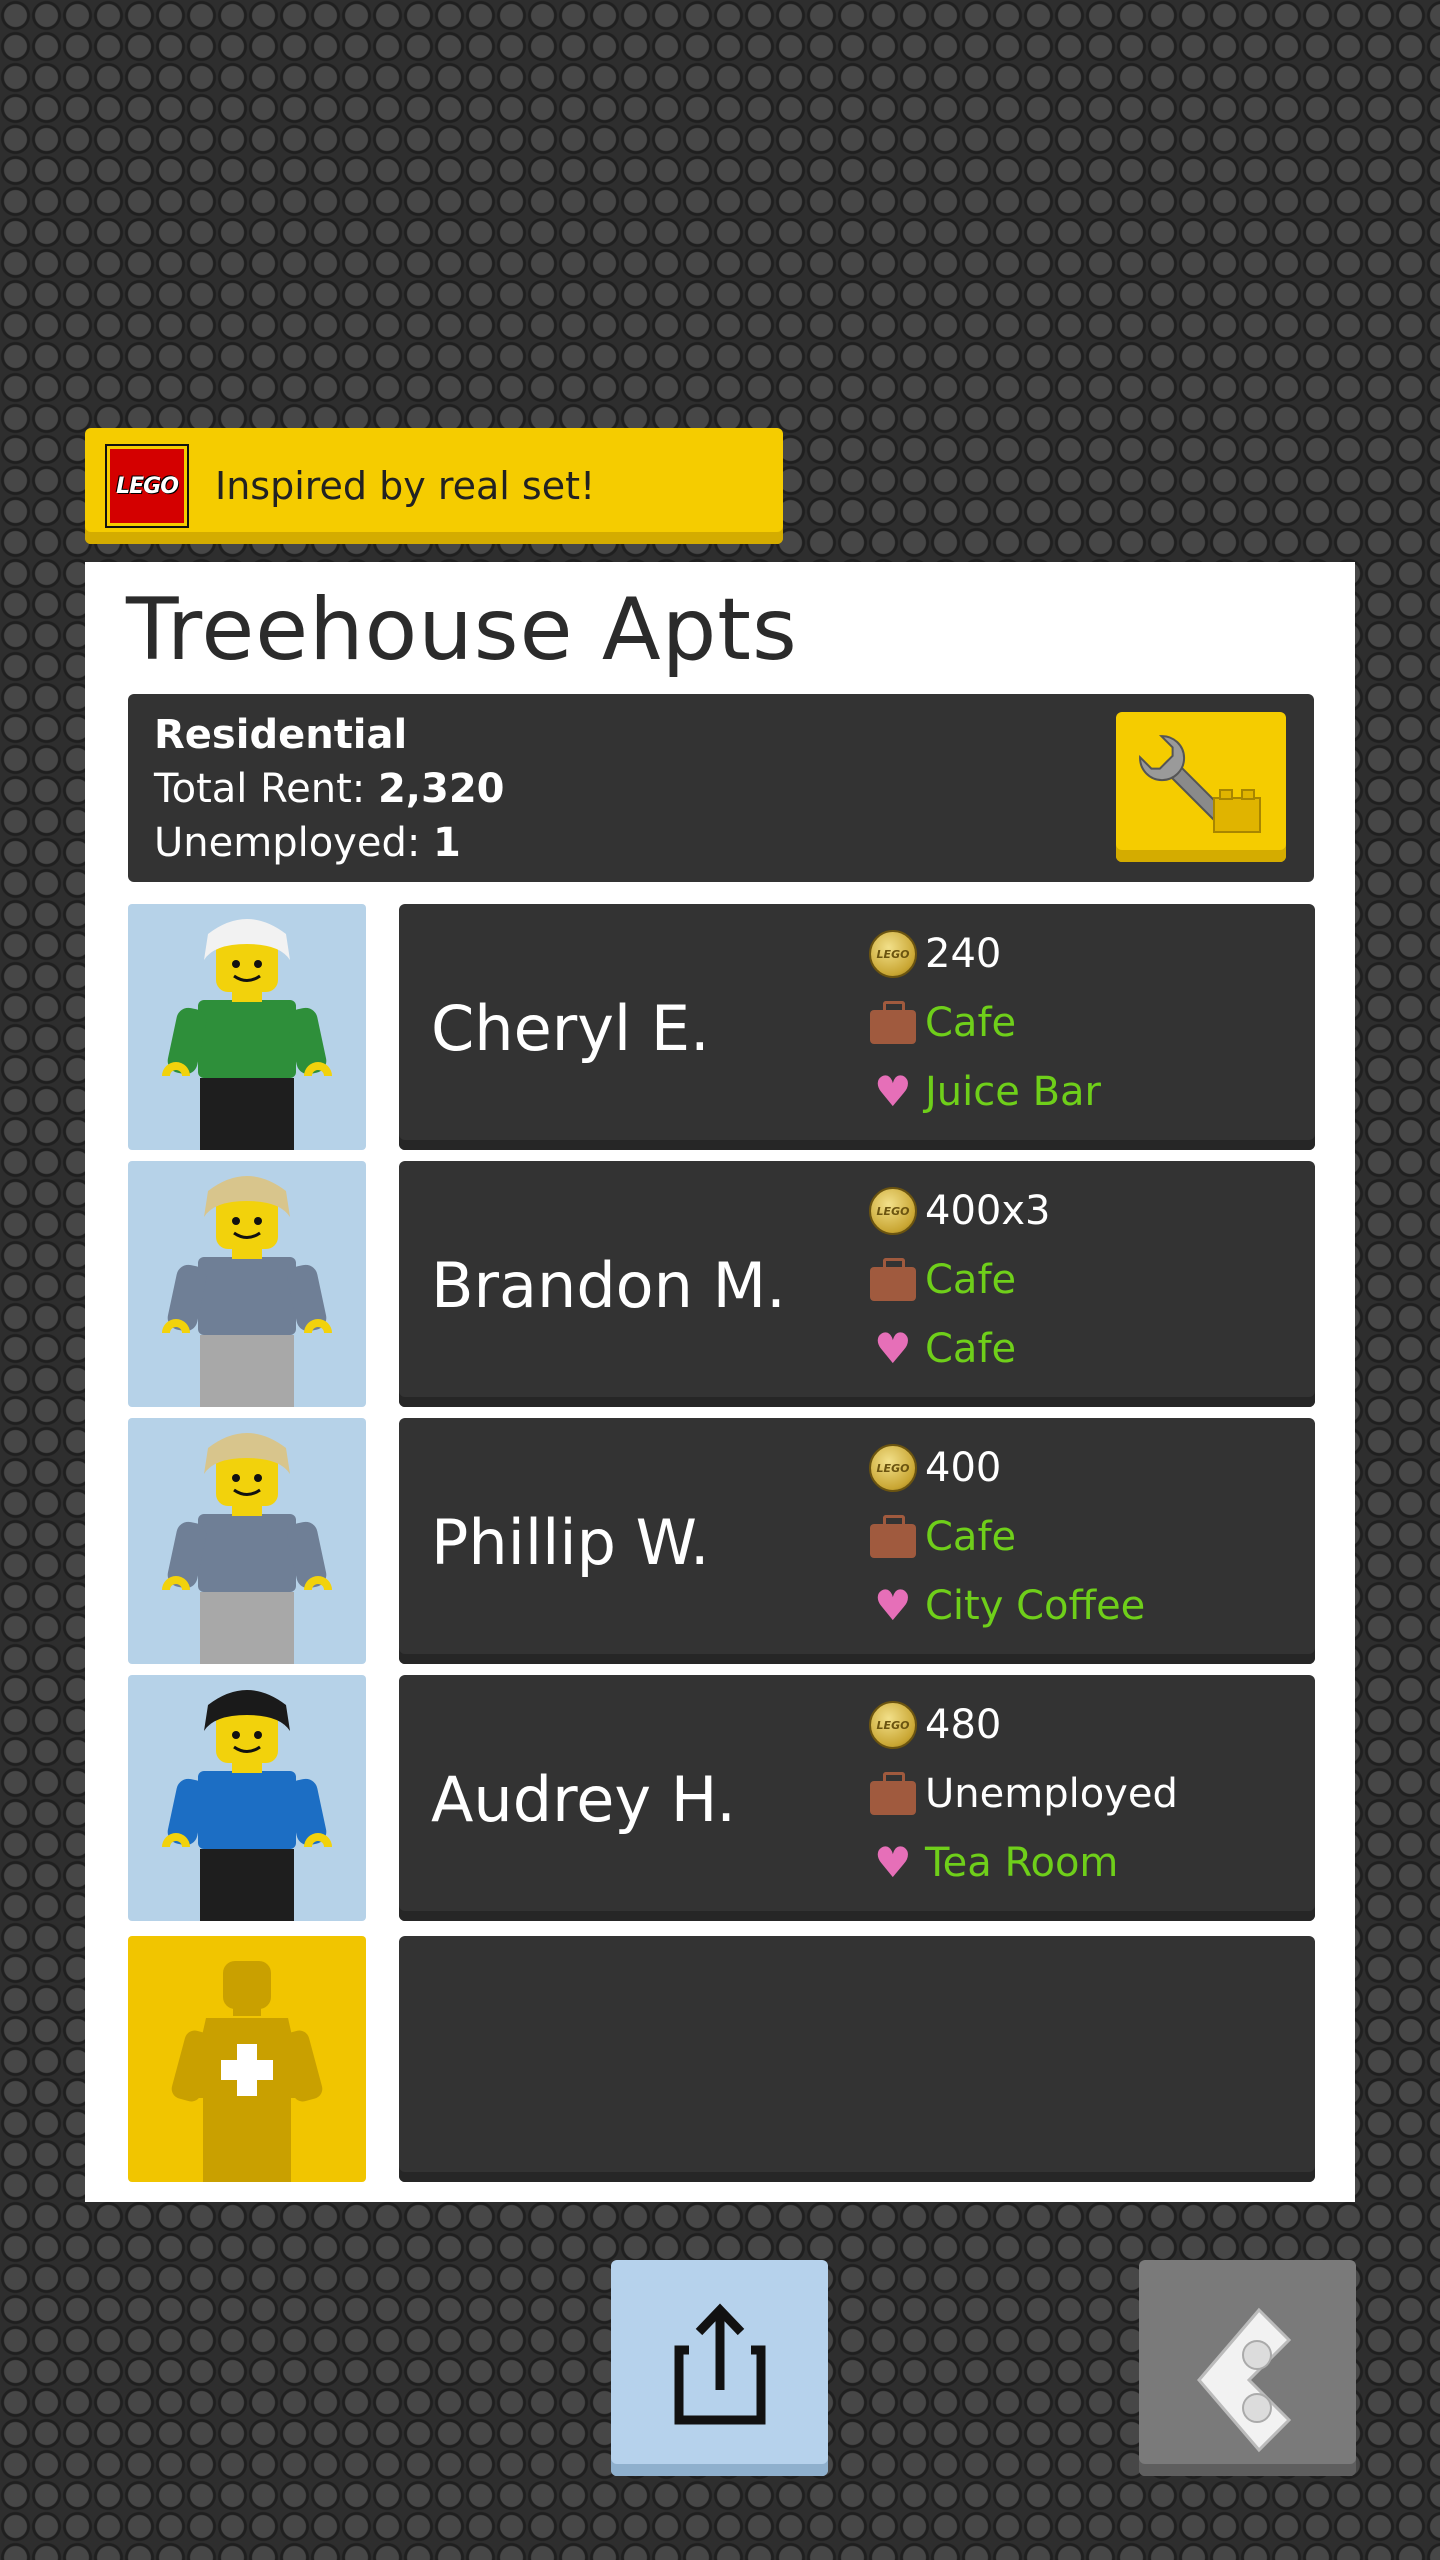 This screenshot has height=2560, width=1440. What do you see at coordinates (583, 1799) in the screenshot?
I see `resident-name: Audrey H.` at bounding box center [583, 1799].